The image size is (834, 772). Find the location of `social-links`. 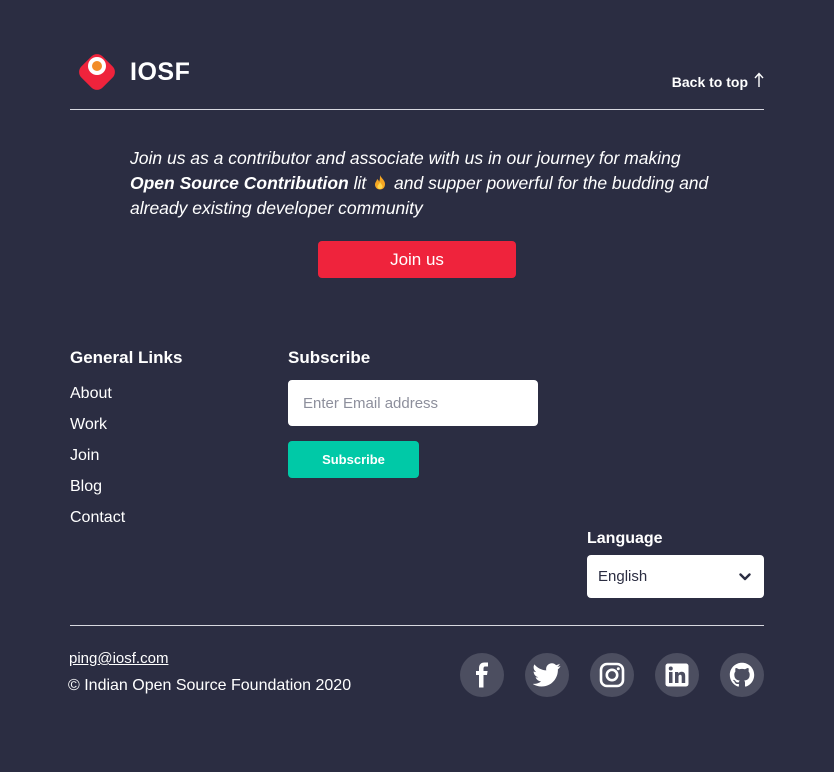

social-links is located at coordinates (612, 675).